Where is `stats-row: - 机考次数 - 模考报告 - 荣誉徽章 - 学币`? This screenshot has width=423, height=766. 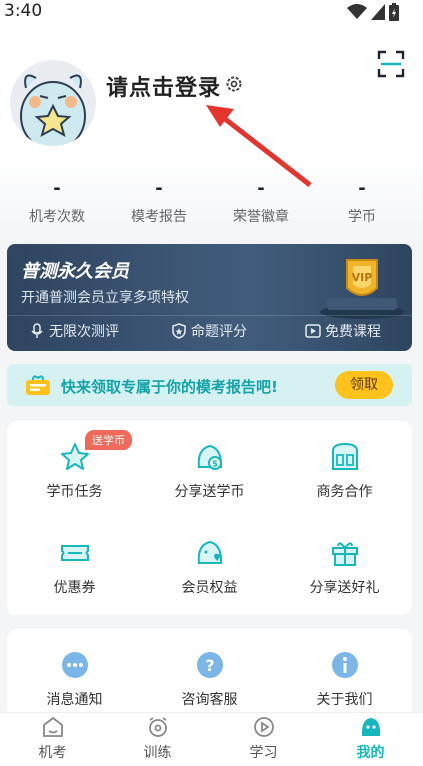
stats-row: - 机考次数 - 模考报告 - 荣誉徽章 - 学币 is located at coordinates (211, 203).